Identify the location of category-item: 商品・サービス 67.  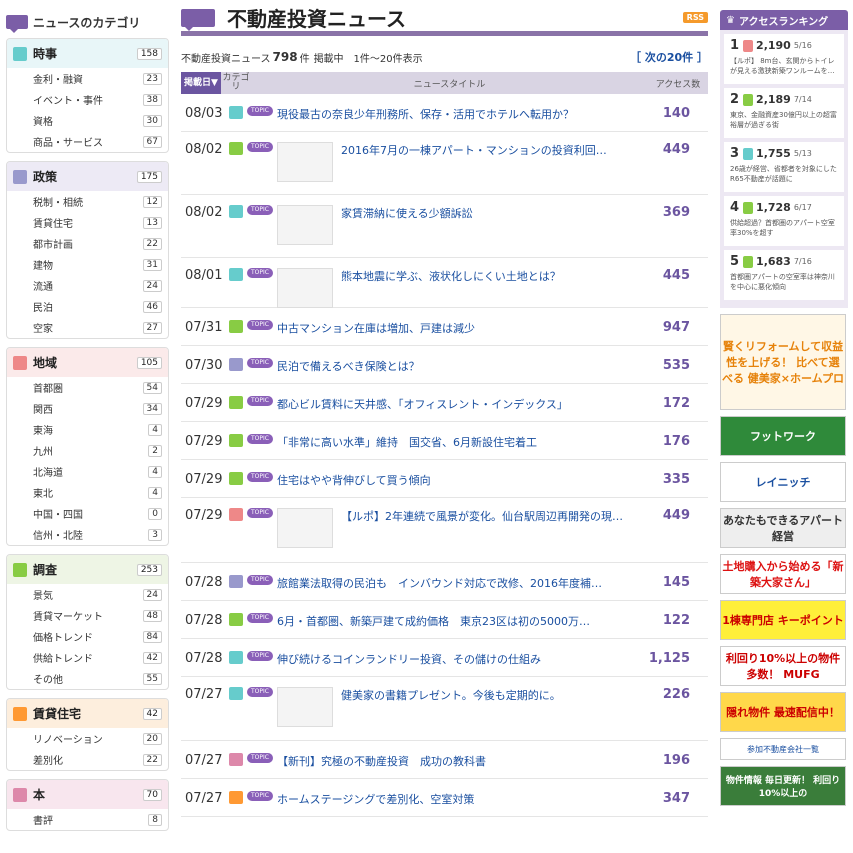
(87, 141).